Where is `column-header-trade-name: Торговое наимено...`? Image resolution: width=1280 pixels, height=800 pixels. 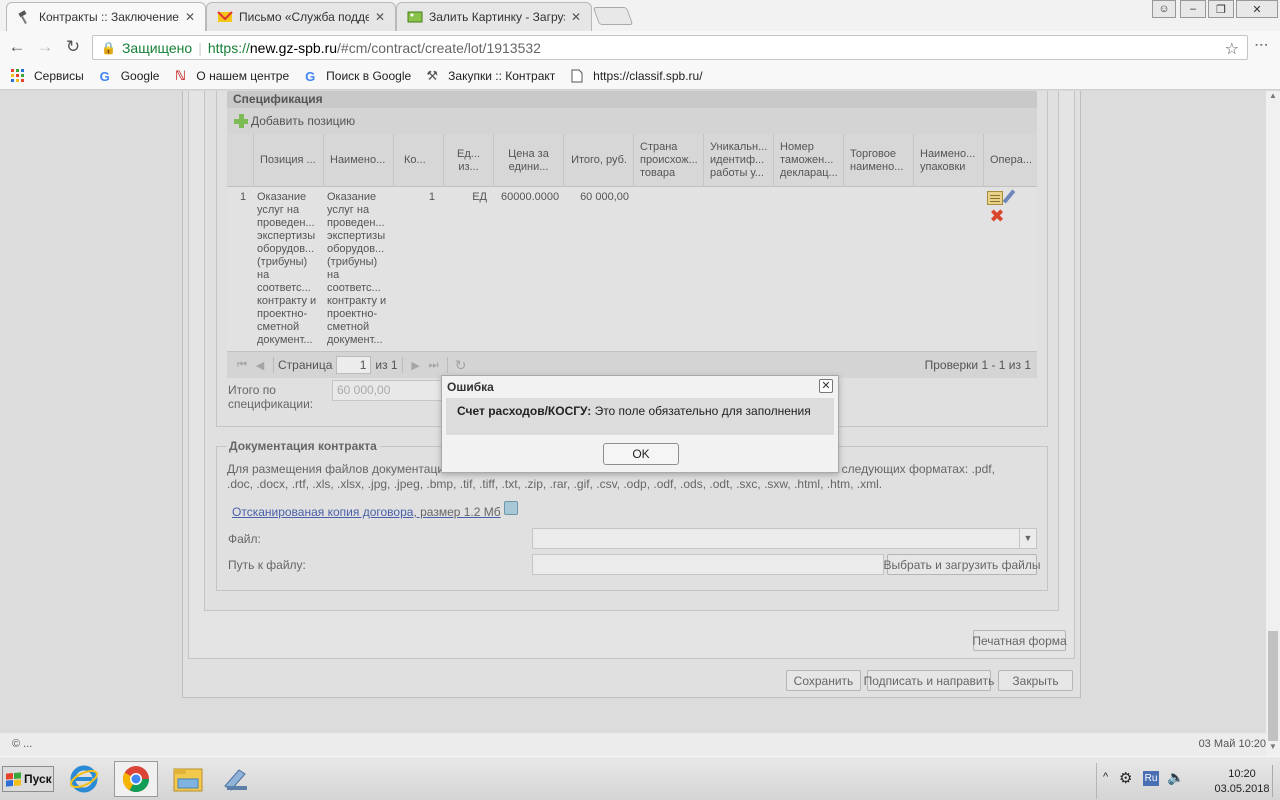 column-header-trade-name: Торговое наимено... is located at coordinates (878, 160).